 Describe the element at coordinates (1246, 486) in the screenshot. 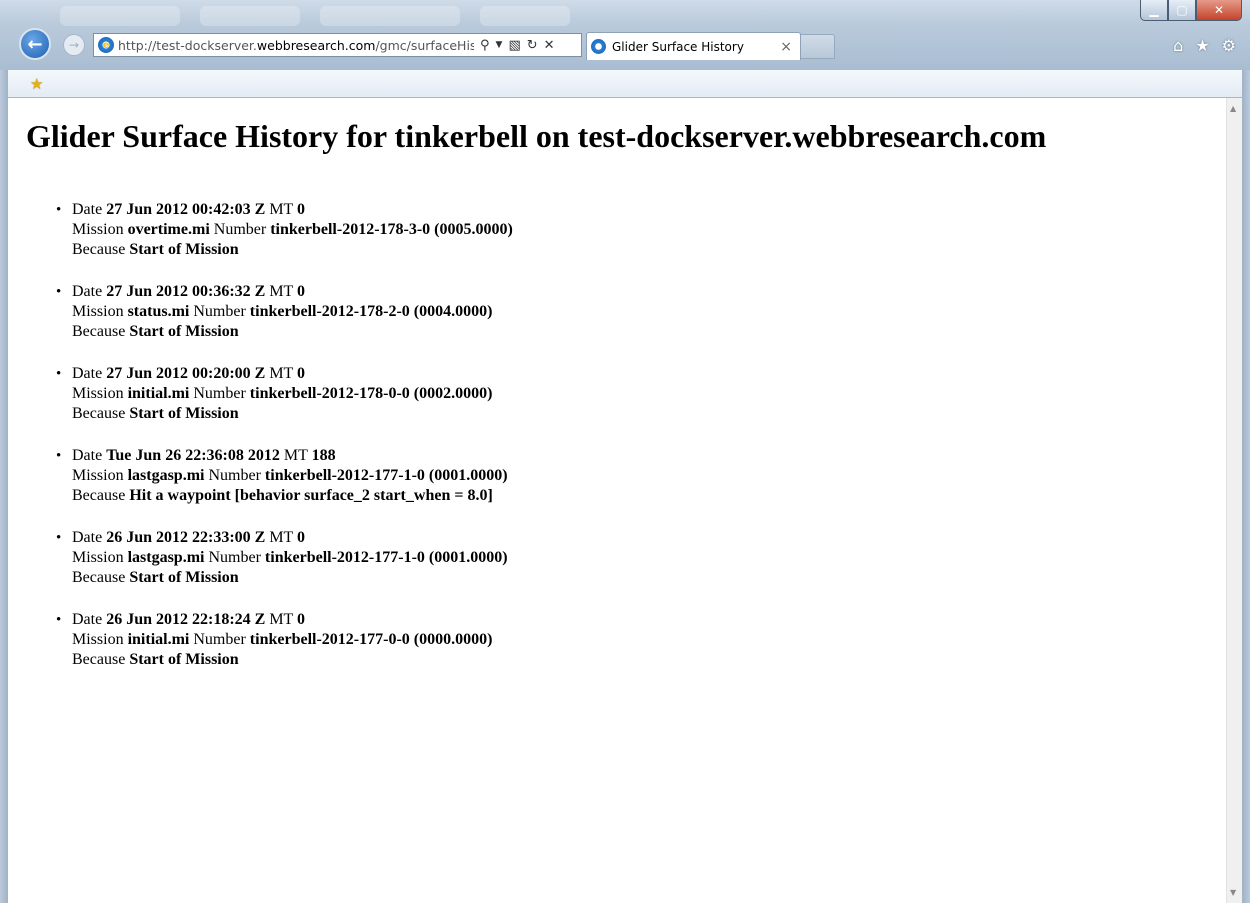

I see `window-frame-right` at that location.